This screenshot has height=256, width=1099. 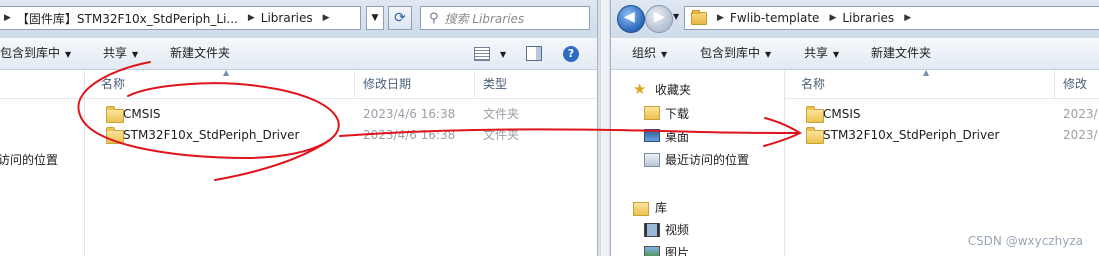 I want to click on help-icon: ?, so click(x=571, y=54).